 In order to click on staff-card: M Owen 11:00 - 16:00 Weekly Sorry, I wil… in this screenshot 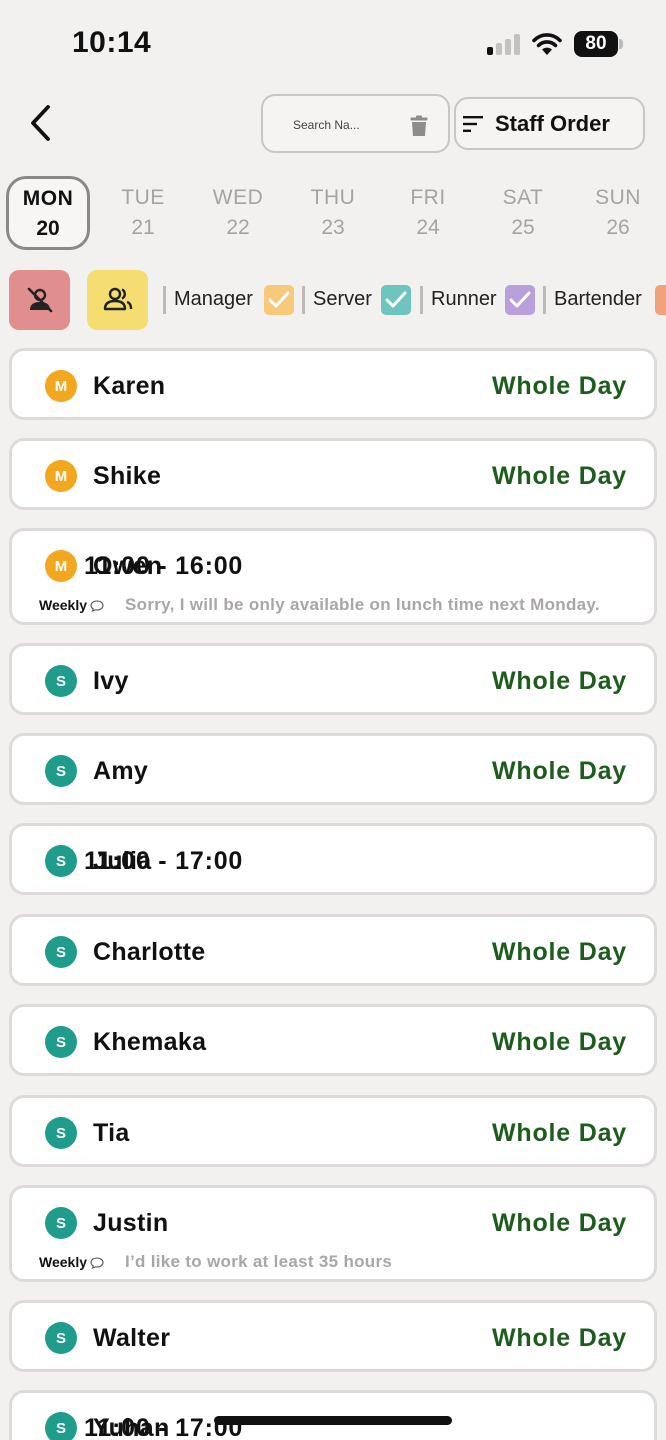, I will do `click(333, 576)`.